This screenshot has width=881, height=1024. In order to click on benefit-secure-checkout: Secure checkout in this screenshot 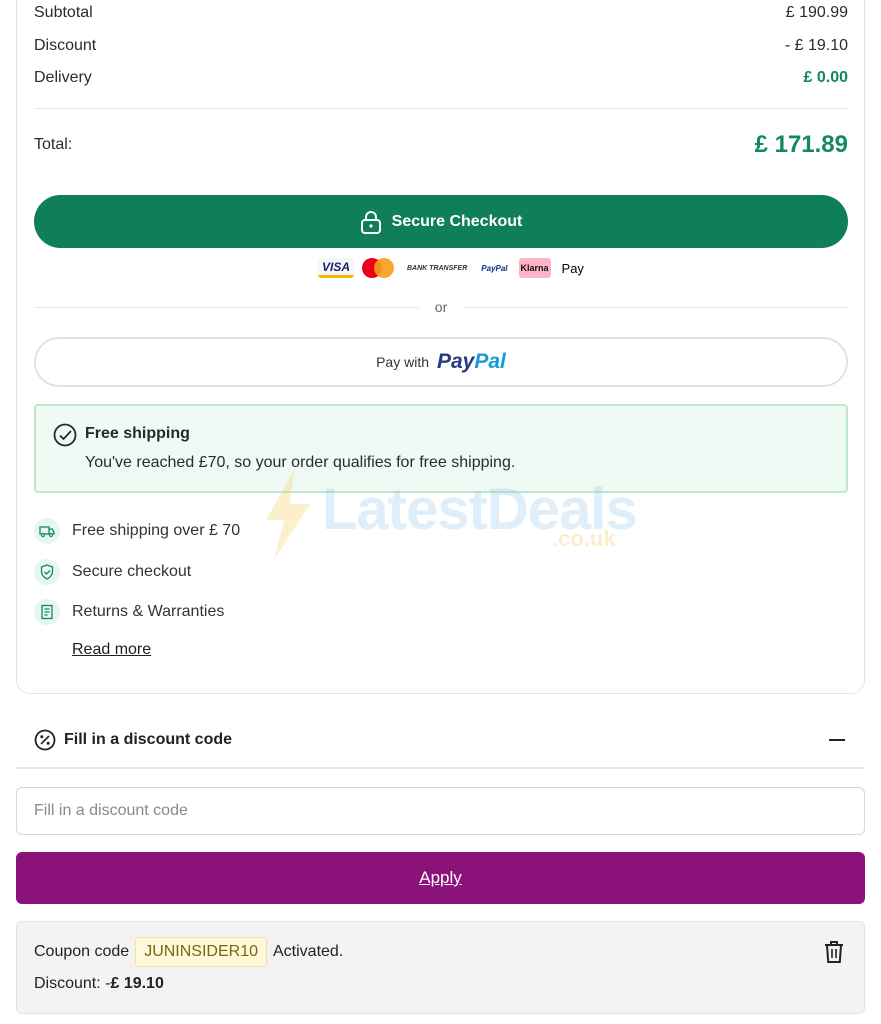, I will do `click(112, 572)`.